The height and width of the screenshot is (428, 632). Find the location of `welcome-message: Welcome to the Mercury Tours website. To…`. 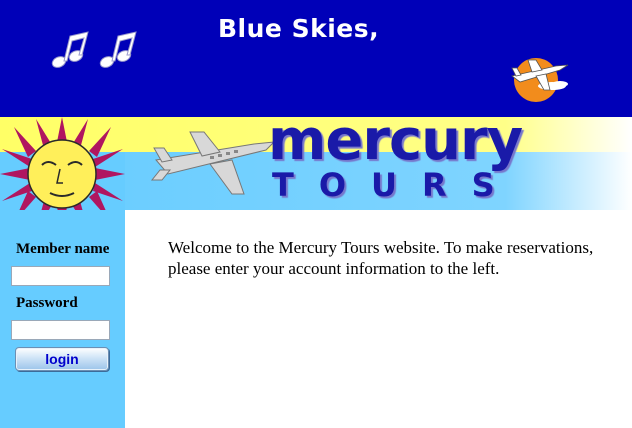

welcome-message: Welcome to the Mercury Tours website. To… is located at coordinates (381, 258).